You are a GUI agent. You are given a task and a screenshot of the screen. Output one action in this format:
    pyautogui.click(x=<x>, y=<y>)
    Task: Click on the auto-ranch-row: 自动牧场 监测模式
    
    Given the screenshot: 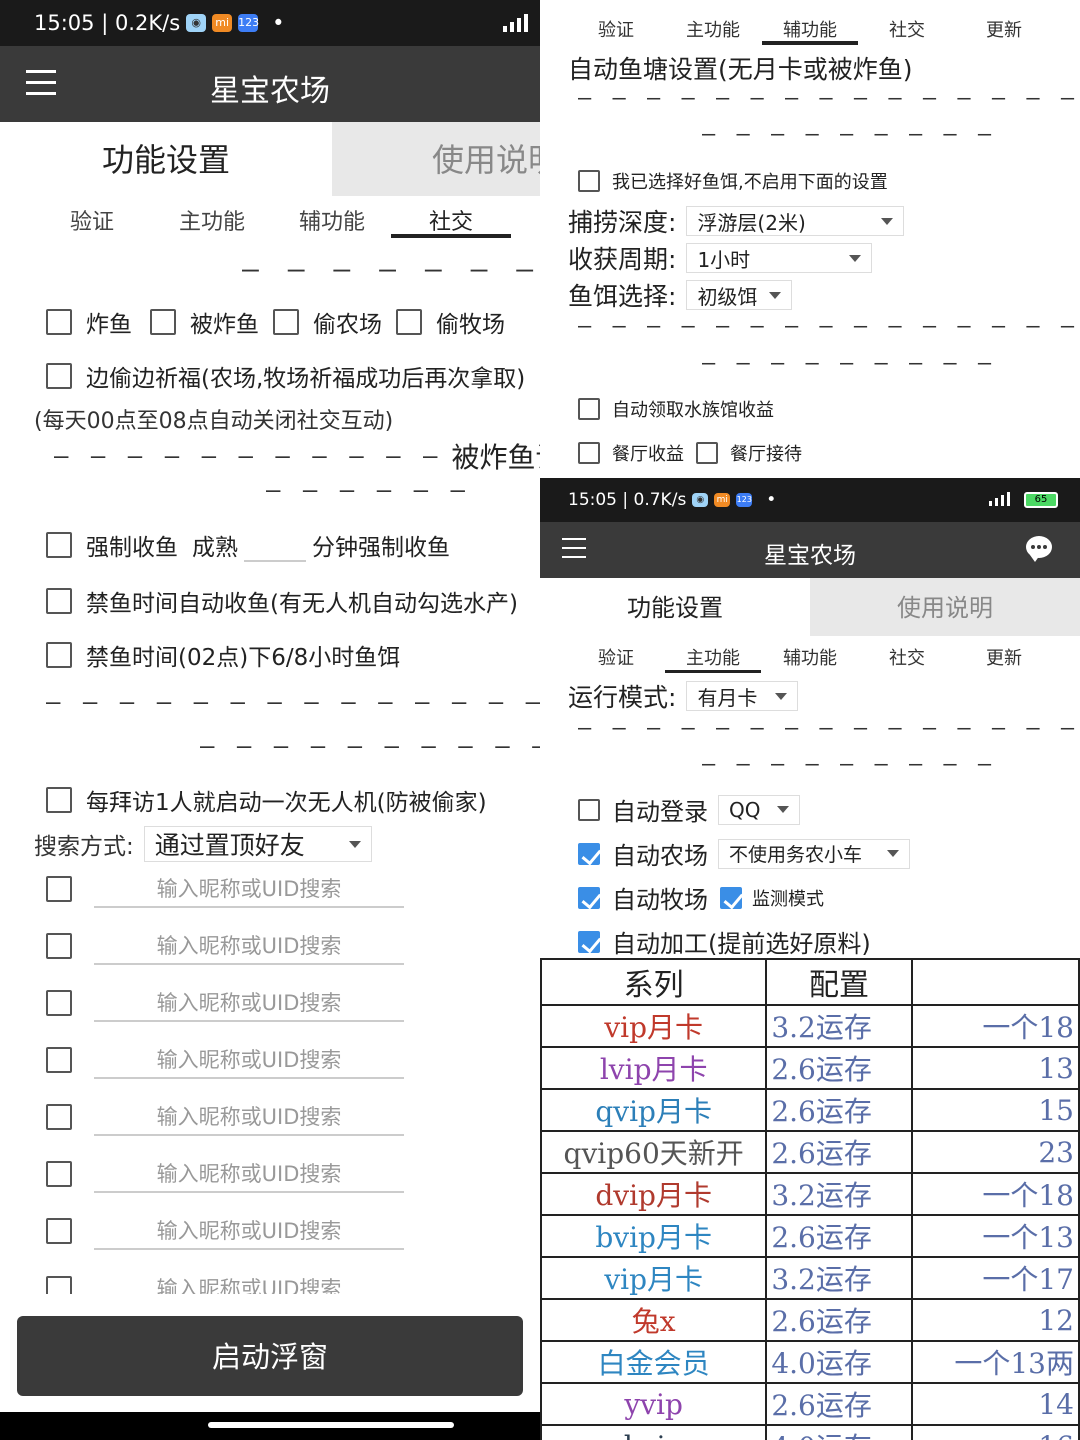 What is the action you would take?
    pyautogui.click(x=701, y=897)
    